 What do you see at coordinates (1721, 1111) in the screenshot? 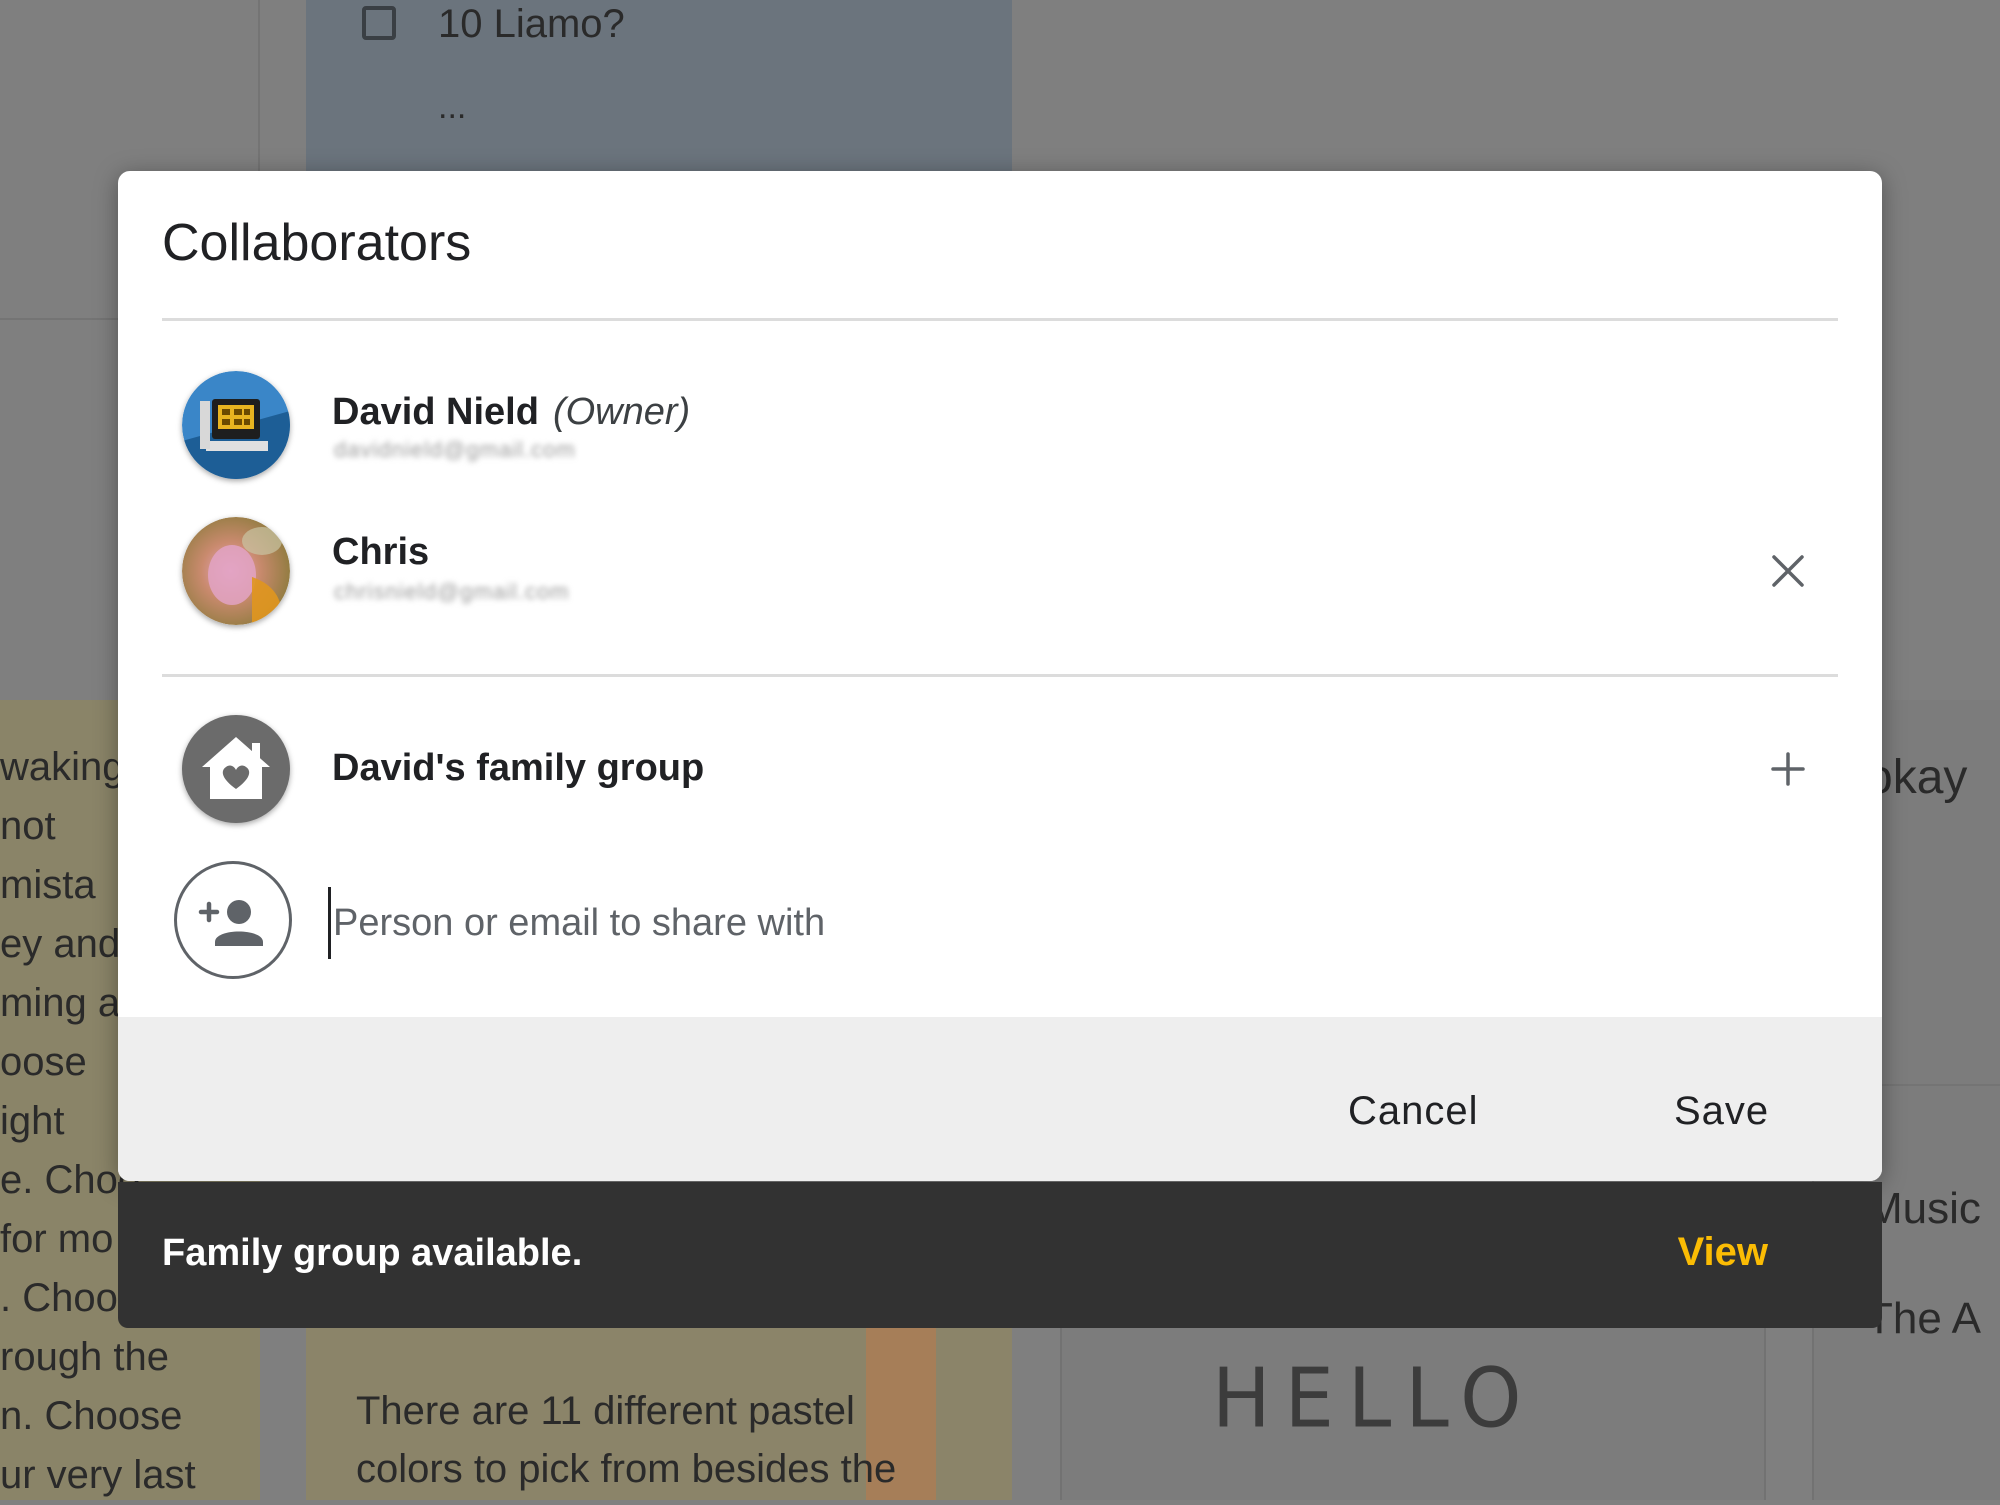
I see `save-button: Save` at bounding box center [1721, 1111].